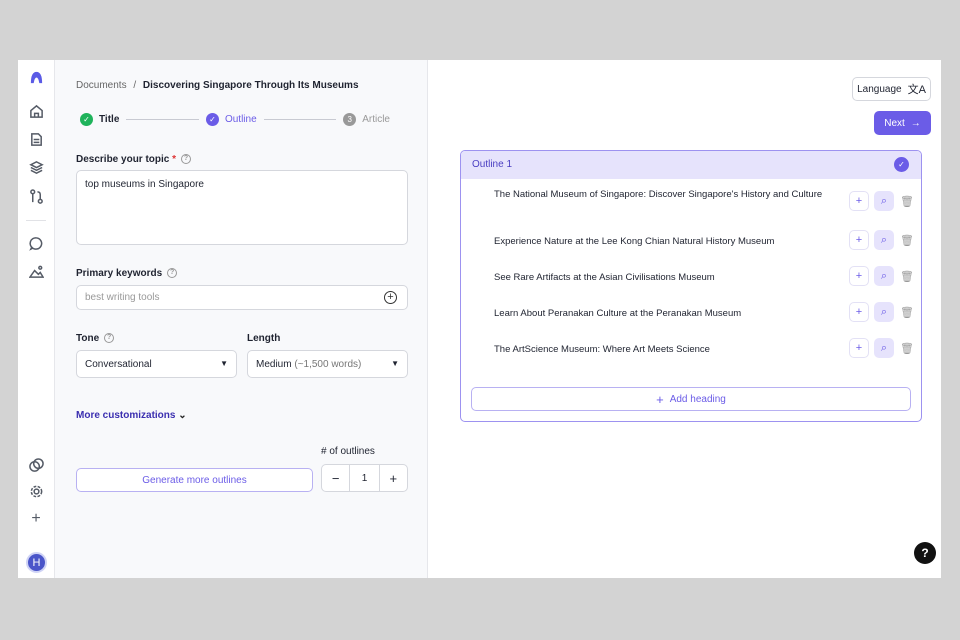 The image size is (960, 640). I want to click on keywords-label: Primary keywords?, so click(127, 273).